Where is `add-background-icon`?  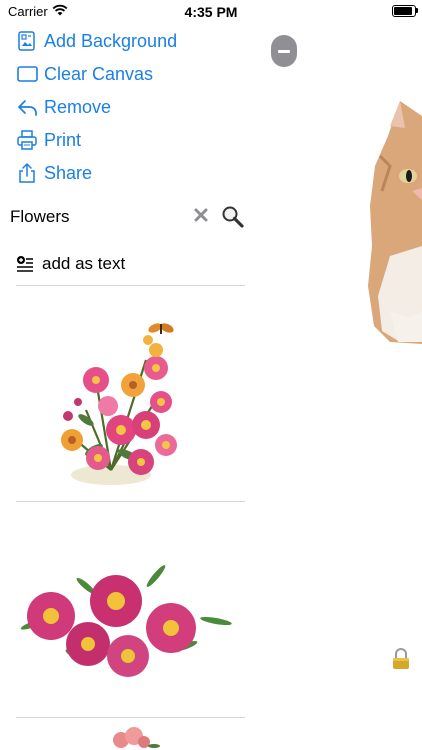
add-background-icon is located at coordinates (26, 41).